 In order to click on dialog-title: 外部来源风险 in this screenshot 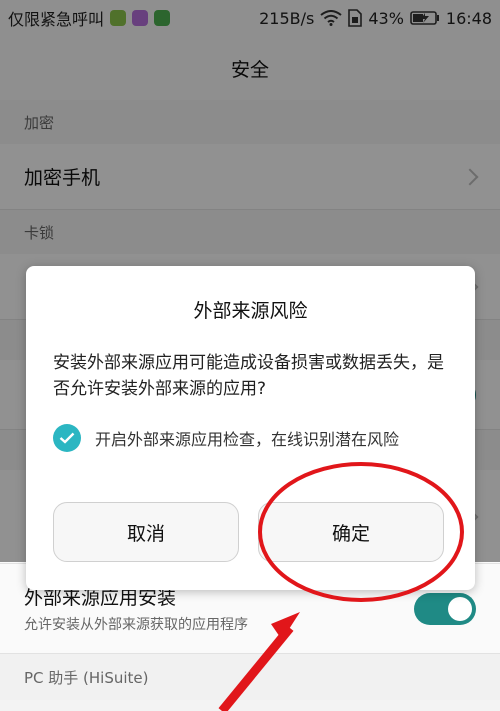, I will do `click(250, 311)`.